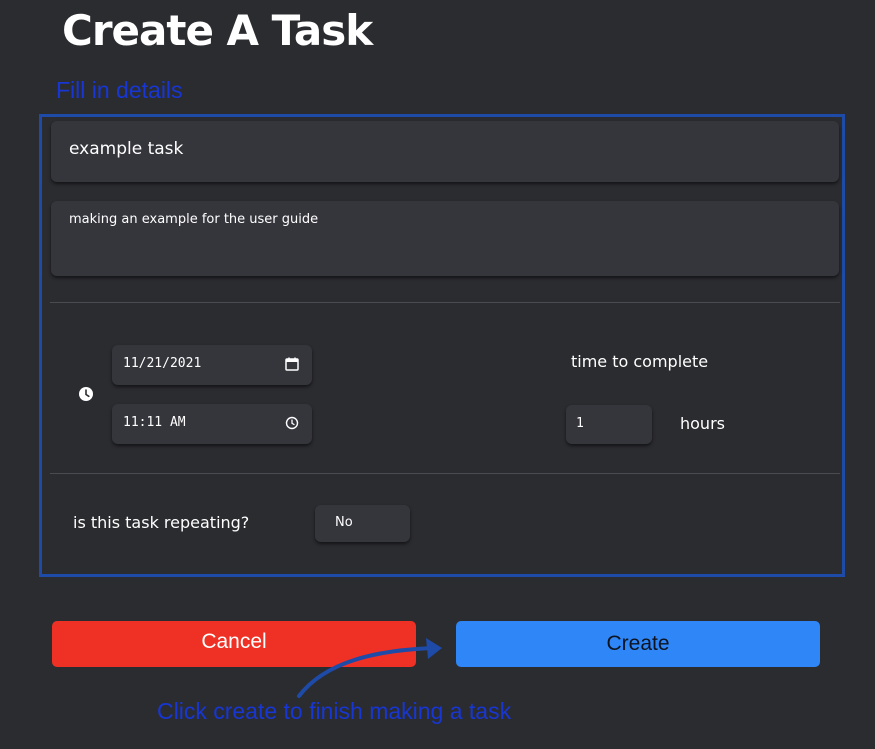 The image size is (875, 749). Describe the element at coordinates (86, 394) in the screenshot. I see `clock-icon` at that location.